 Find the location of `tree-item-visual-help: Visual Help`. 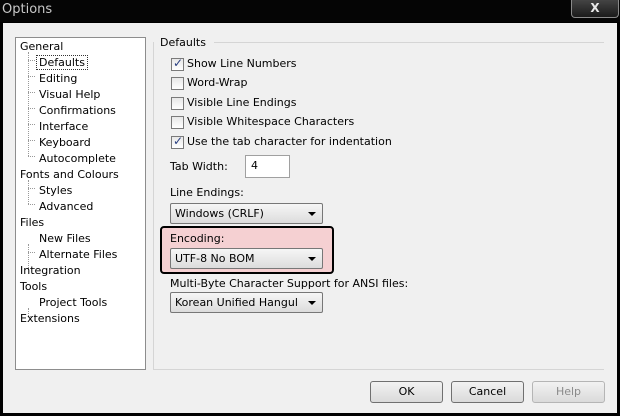

tree-item-visual-help: Visual Help is located at coordinates (69, 95).